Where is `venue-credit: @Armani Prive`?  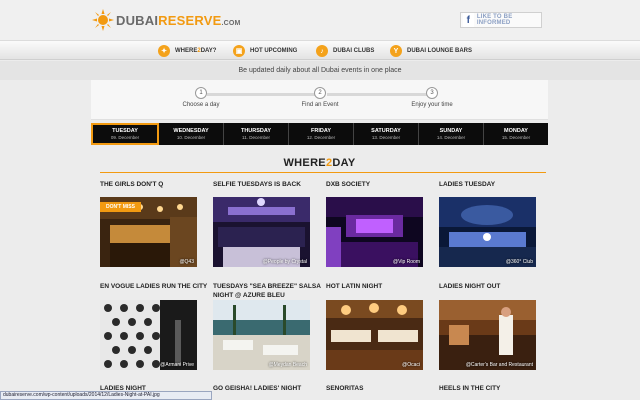 venue-credit: @Armani Prive is located at coordinates (177, 365).